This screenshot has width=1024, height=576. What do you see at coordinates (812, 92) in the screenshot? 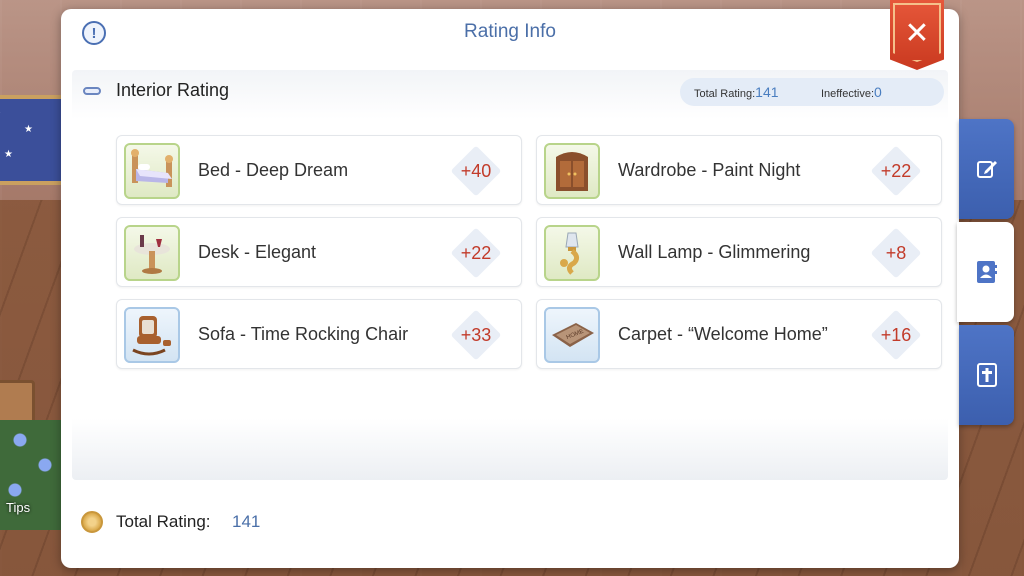
I see `rating-stats-badge: Total Rating:141 Ineffective:0` at bounding box center [812, 92].